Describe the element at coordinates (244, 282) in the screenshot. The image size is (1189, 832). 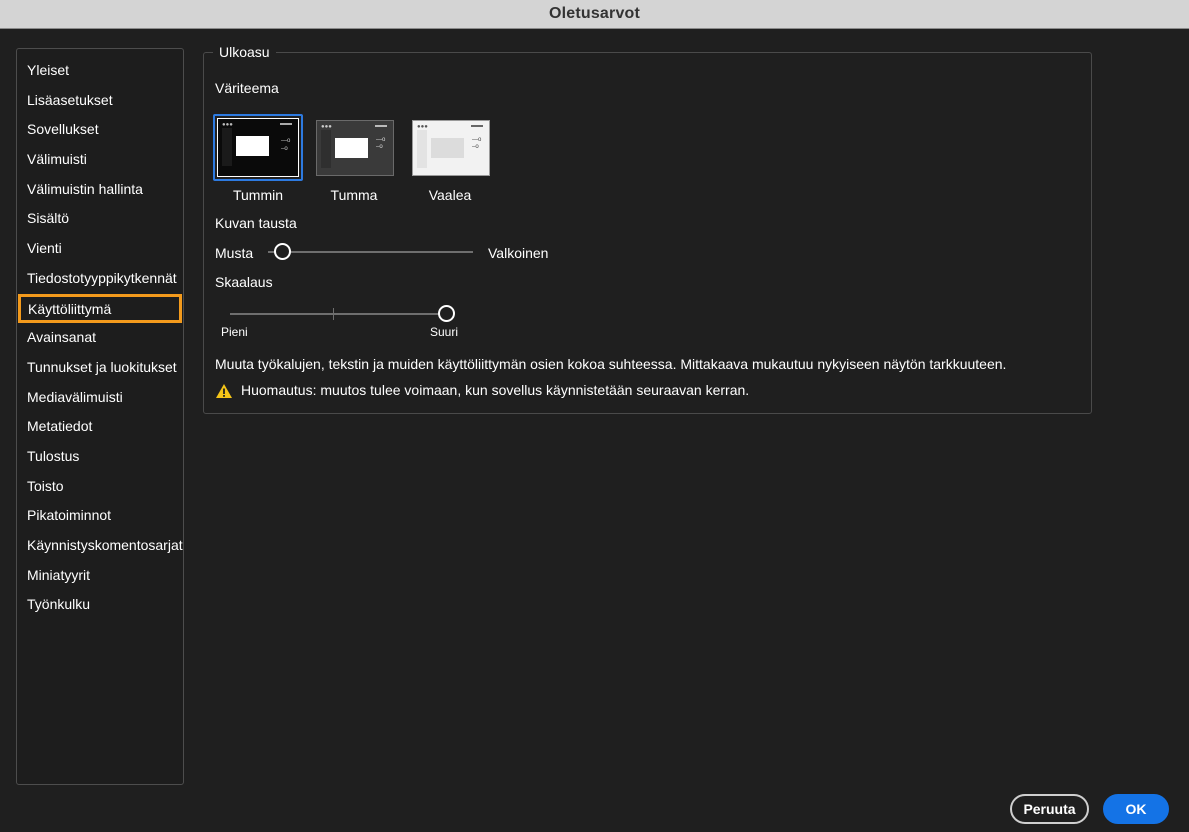
I see `scaling-label: Skaalaus` at that location.